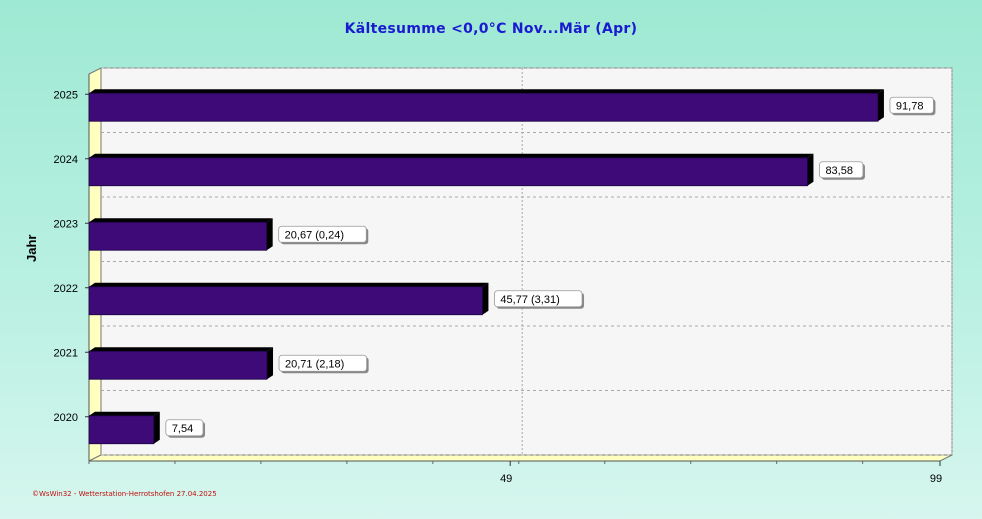 The image size is (982, 519). I want to click on data-label: 45,77 (3,31), so click(529, 300).